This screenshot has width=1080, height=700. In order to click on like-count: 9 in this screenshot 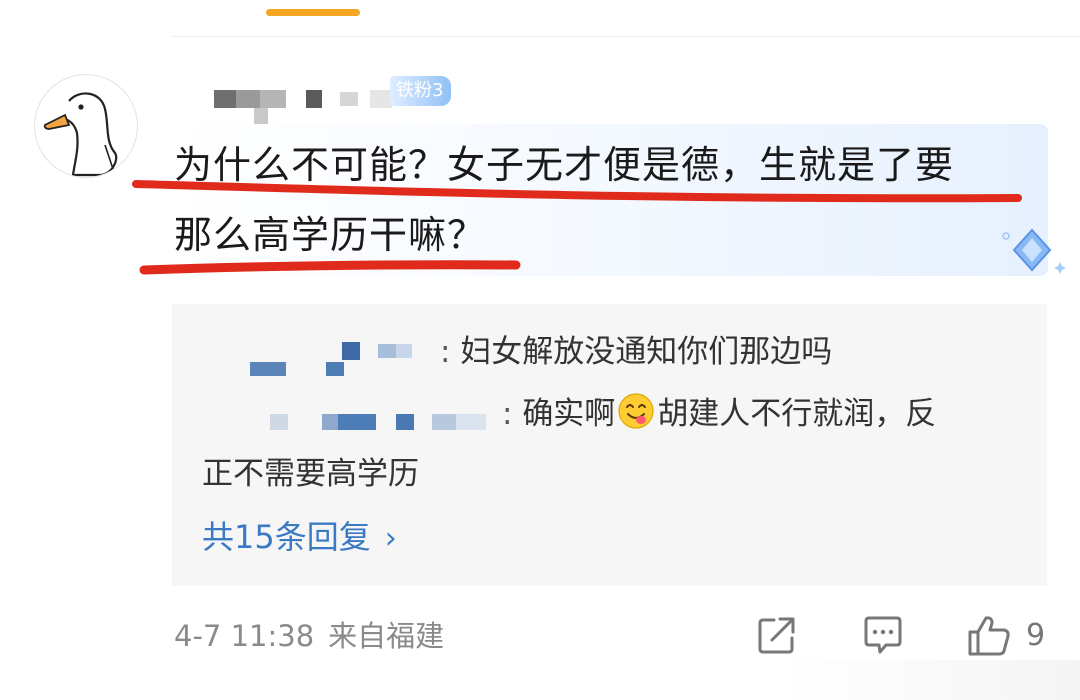, I will do `click(1036, 635)`.